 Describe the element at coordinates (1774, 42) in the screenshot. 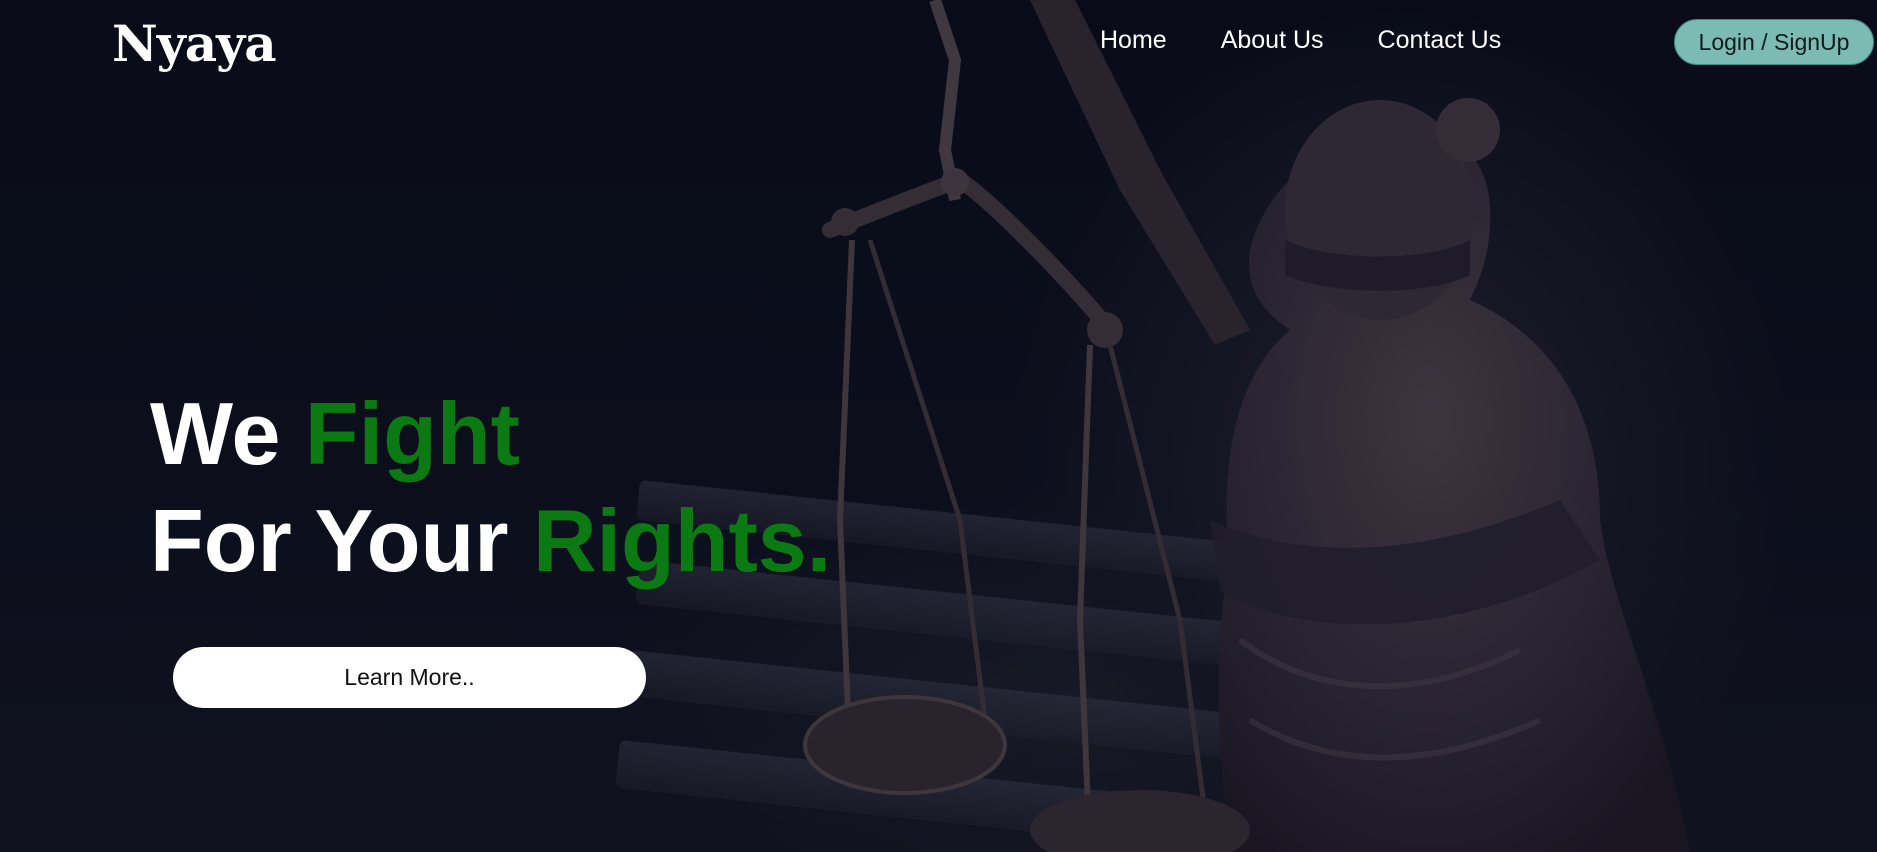

I see `login-signup-button: Login / SignUp` at that location.